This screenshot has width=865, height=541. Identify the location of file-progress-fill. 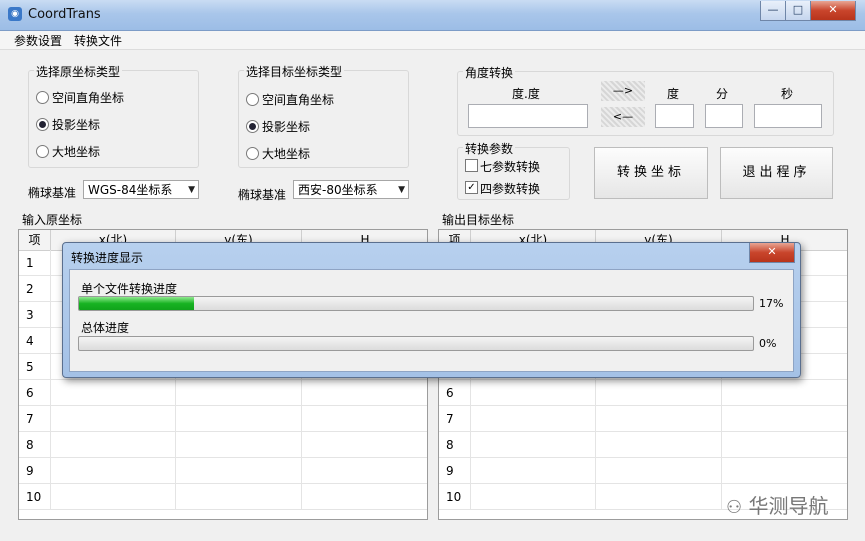
(136, 303).